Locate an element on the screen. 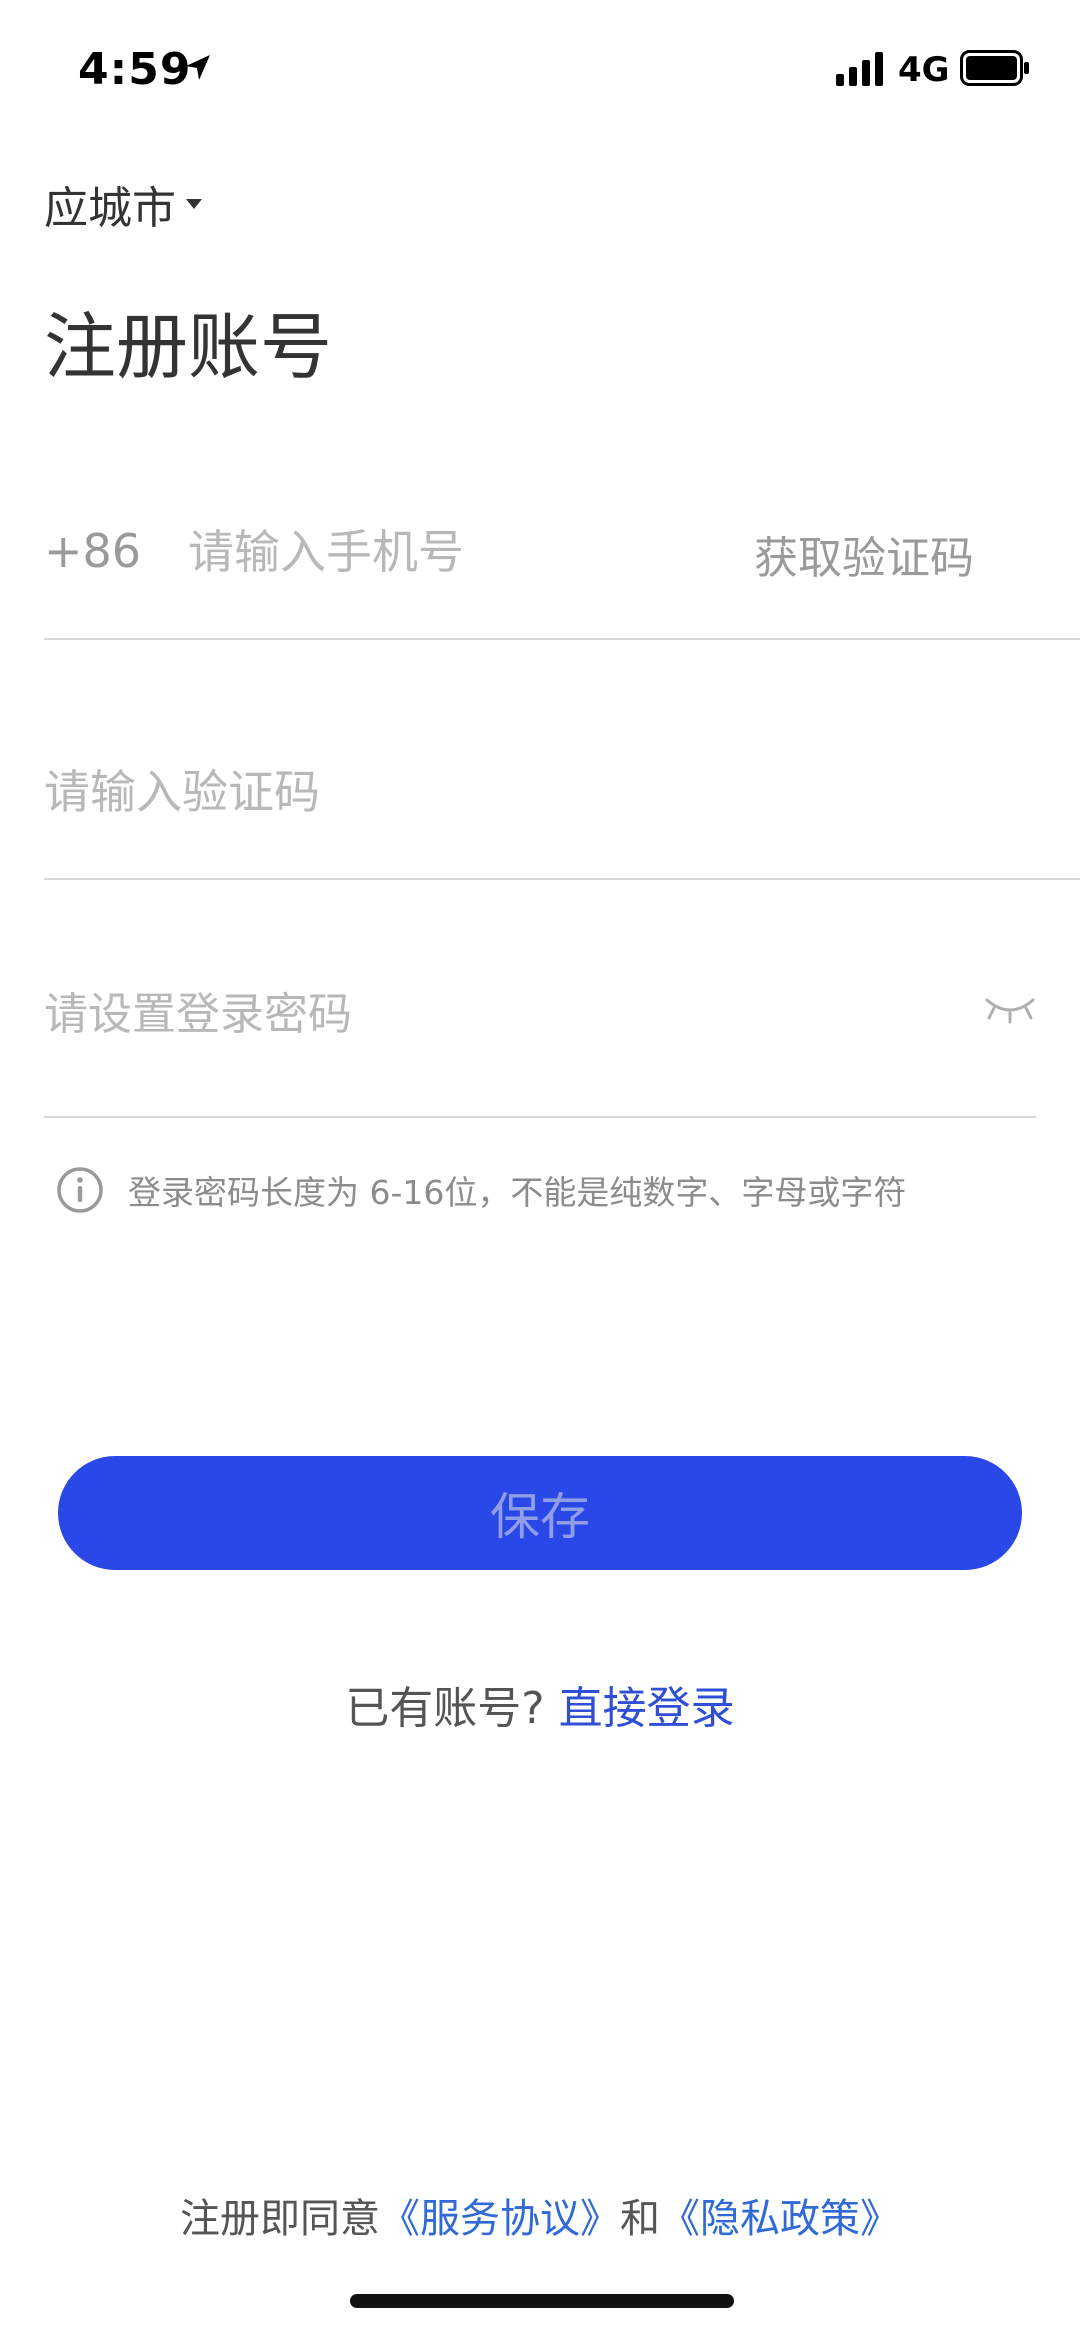  city-selector: 应城市 is located at coordinates (123, 204).